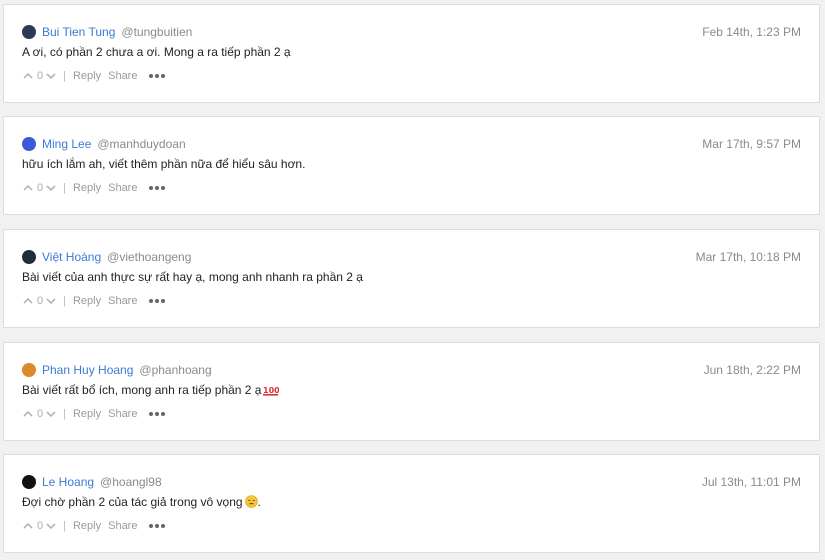 This screenshot has width=825, height=560. What do you see at coordinates (66, 144) in the screenshot?
I see `author-name: Ming Lee` at bounding box center [66, 144].